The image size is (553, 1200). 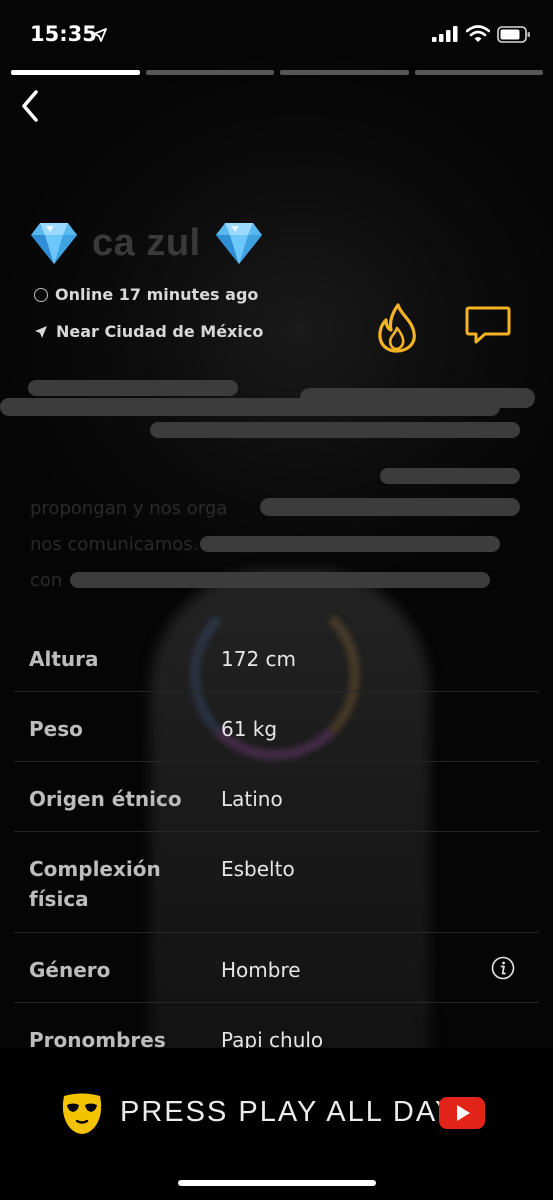 What do you see at coordinates (259, 659) in the screenshot?
I see `stat-value: 172 cm` at bounding box center [259, 659].